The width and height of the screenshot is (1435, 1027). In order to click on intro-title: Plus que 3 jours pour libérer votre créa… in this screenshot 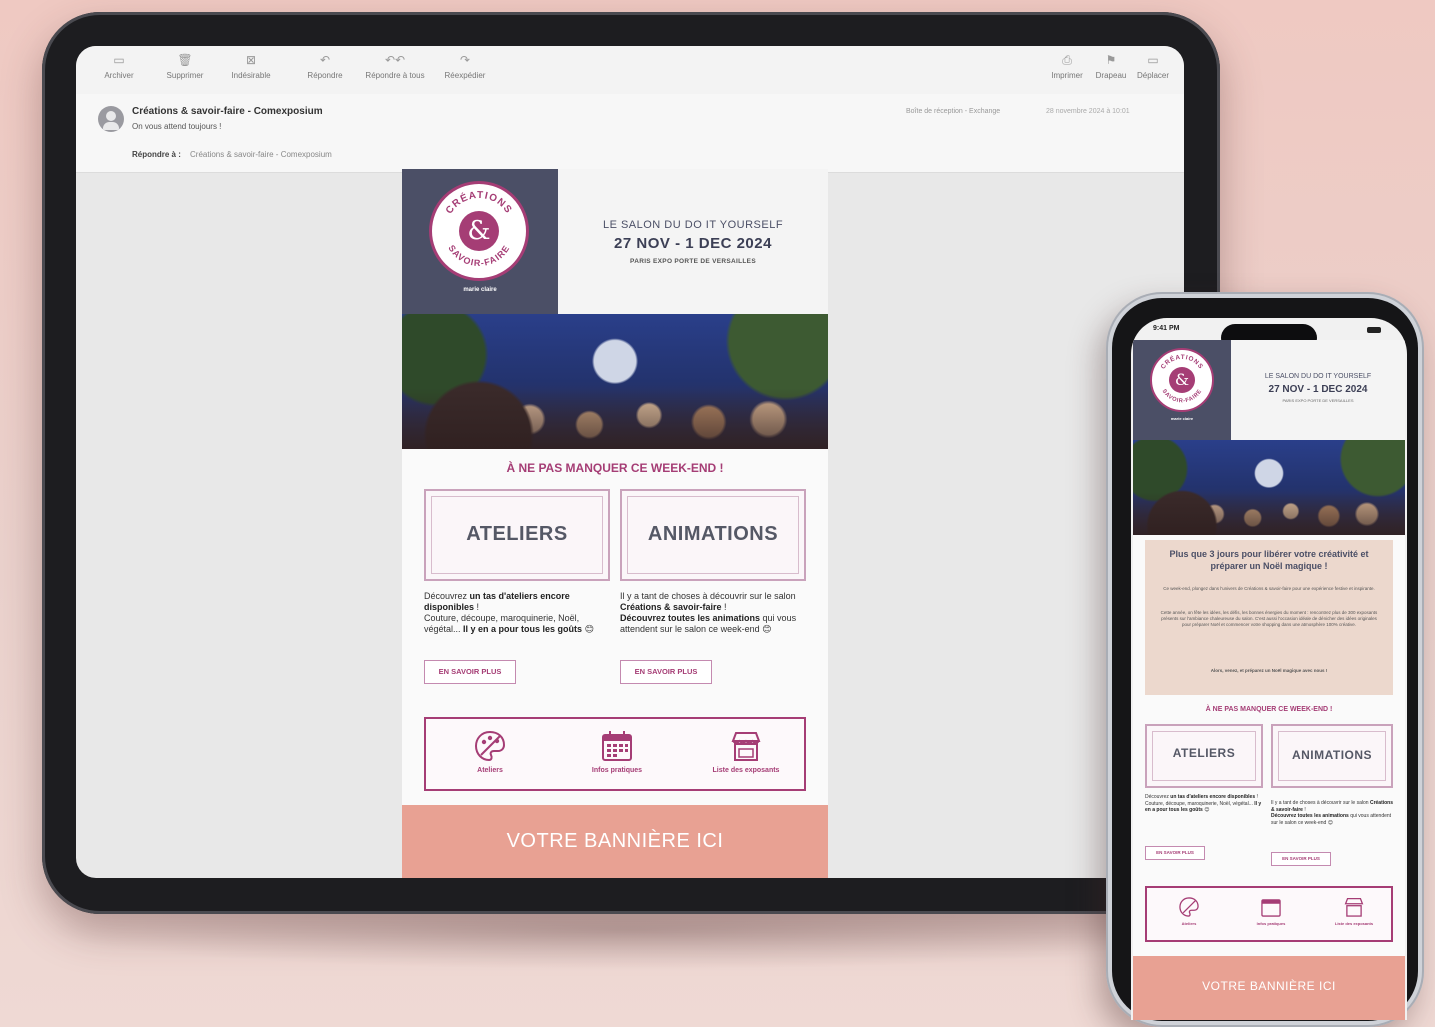, I will do `click(1269, 560)`.